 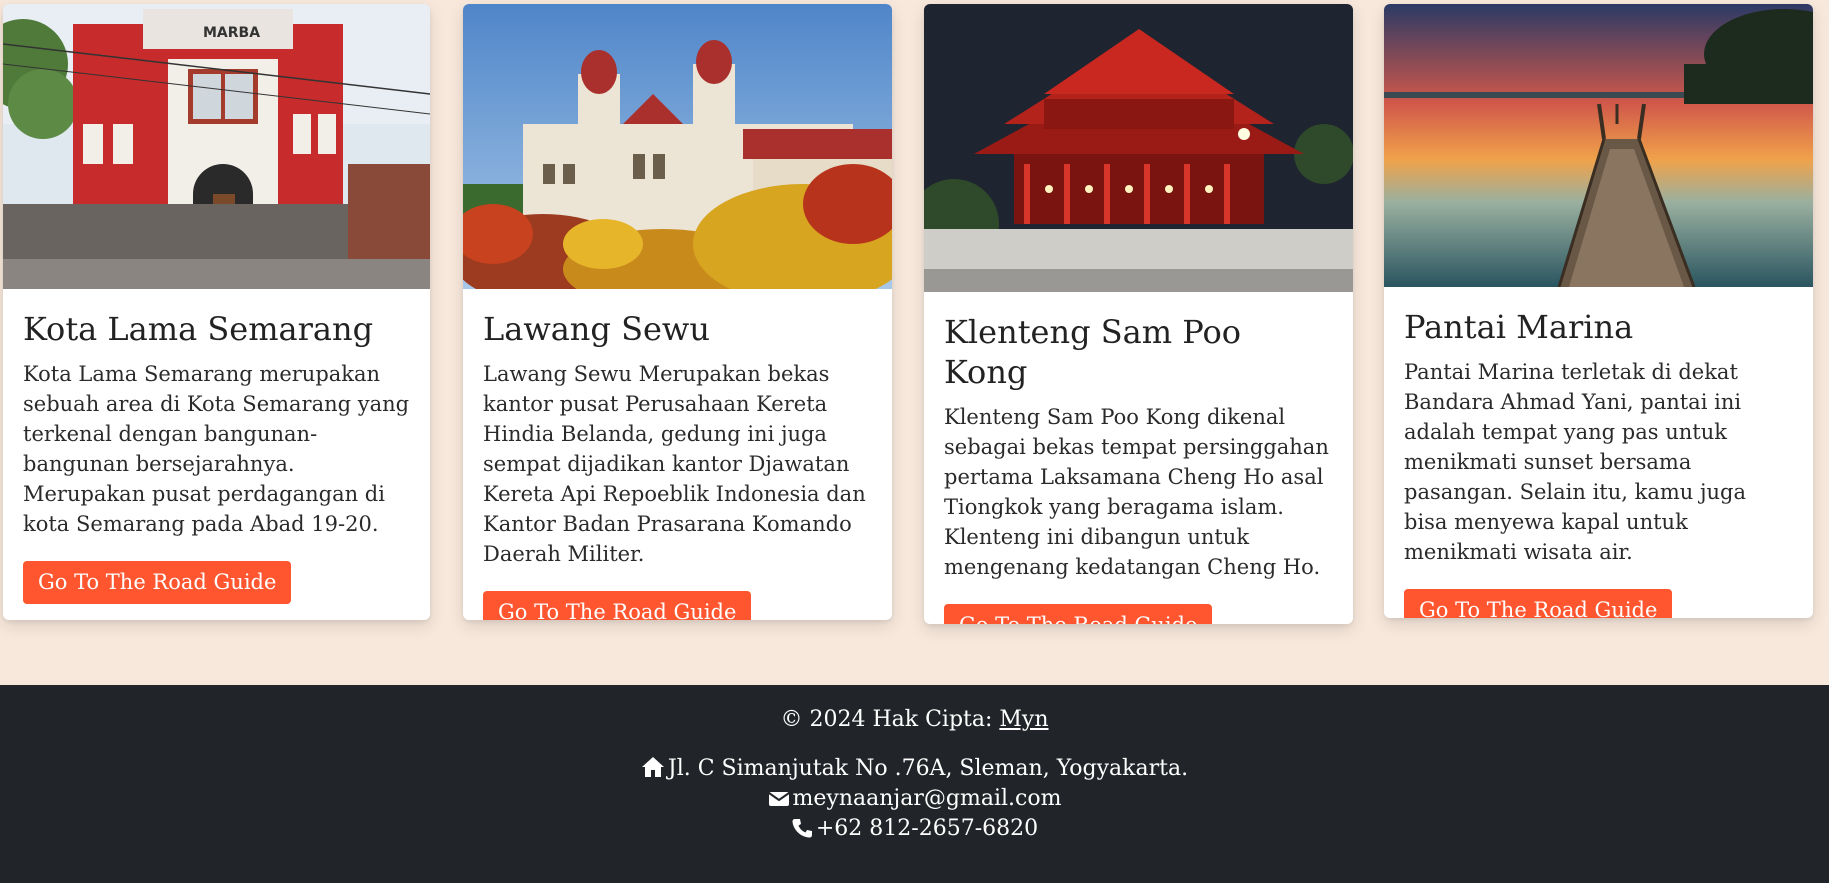 I want to click on card-title: Lawang Sewu, so click(x=596, y=329).